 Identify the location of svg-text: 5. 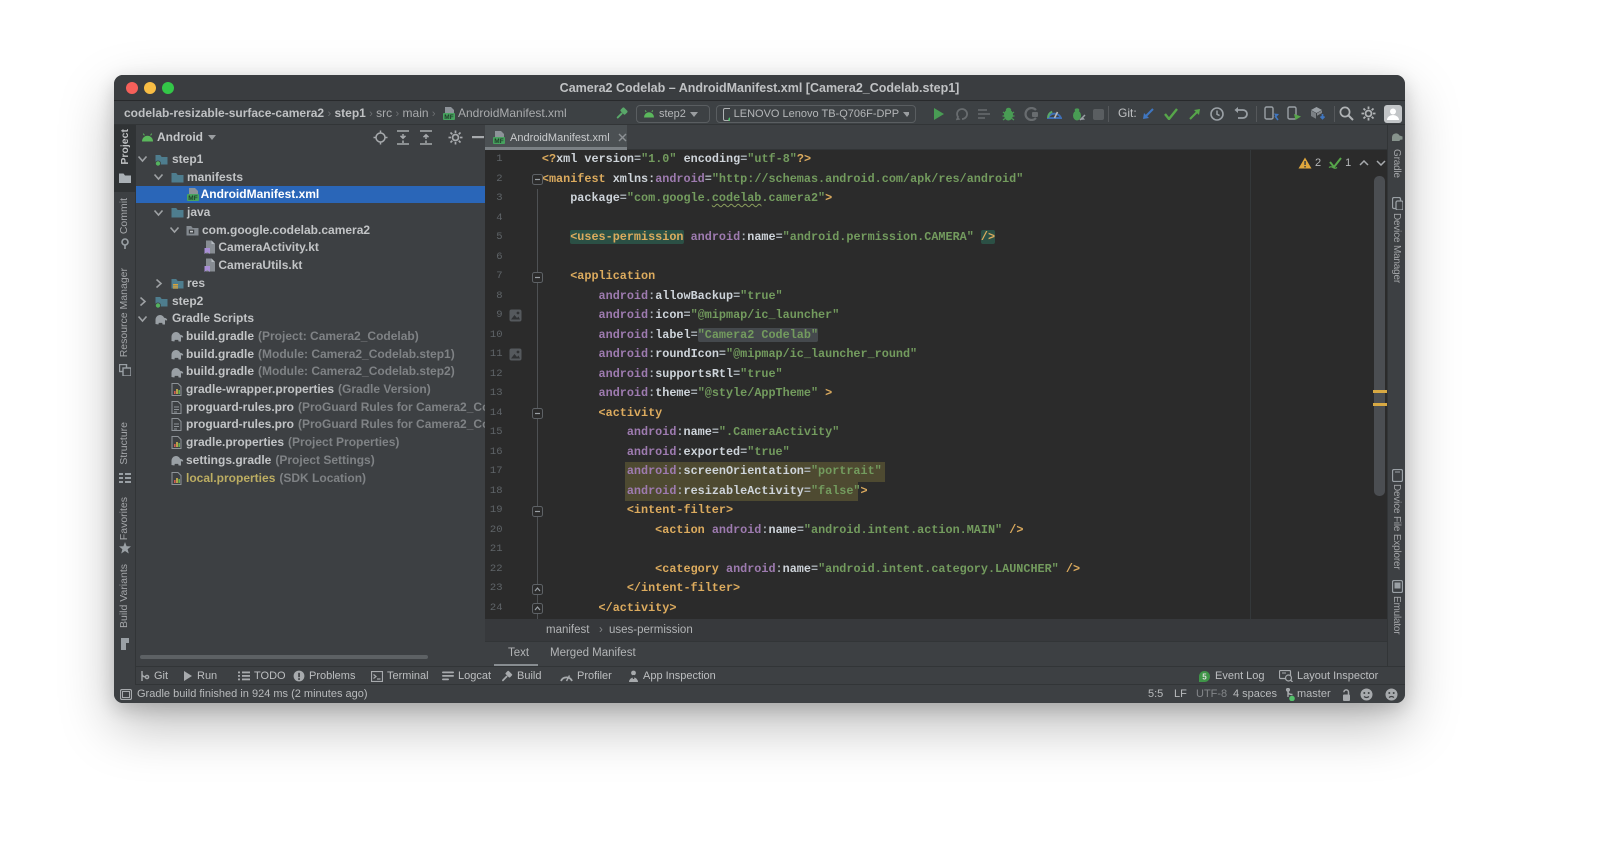
(1204, 676).